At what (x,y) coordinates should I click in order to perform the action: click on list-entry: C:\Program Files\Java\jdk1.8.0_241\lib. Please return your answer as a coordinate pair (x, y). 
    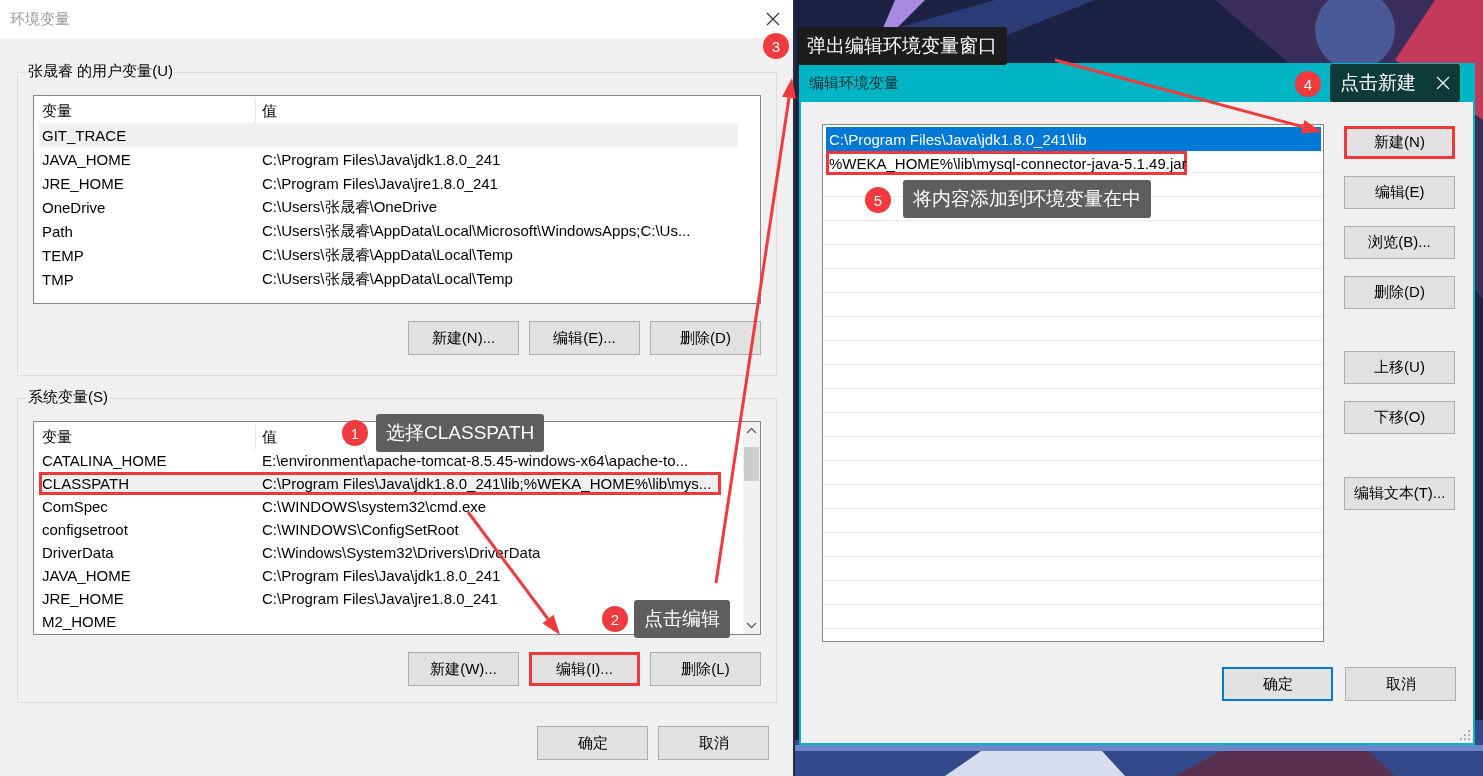
    Looking at the image, I should click on (1073, 139).